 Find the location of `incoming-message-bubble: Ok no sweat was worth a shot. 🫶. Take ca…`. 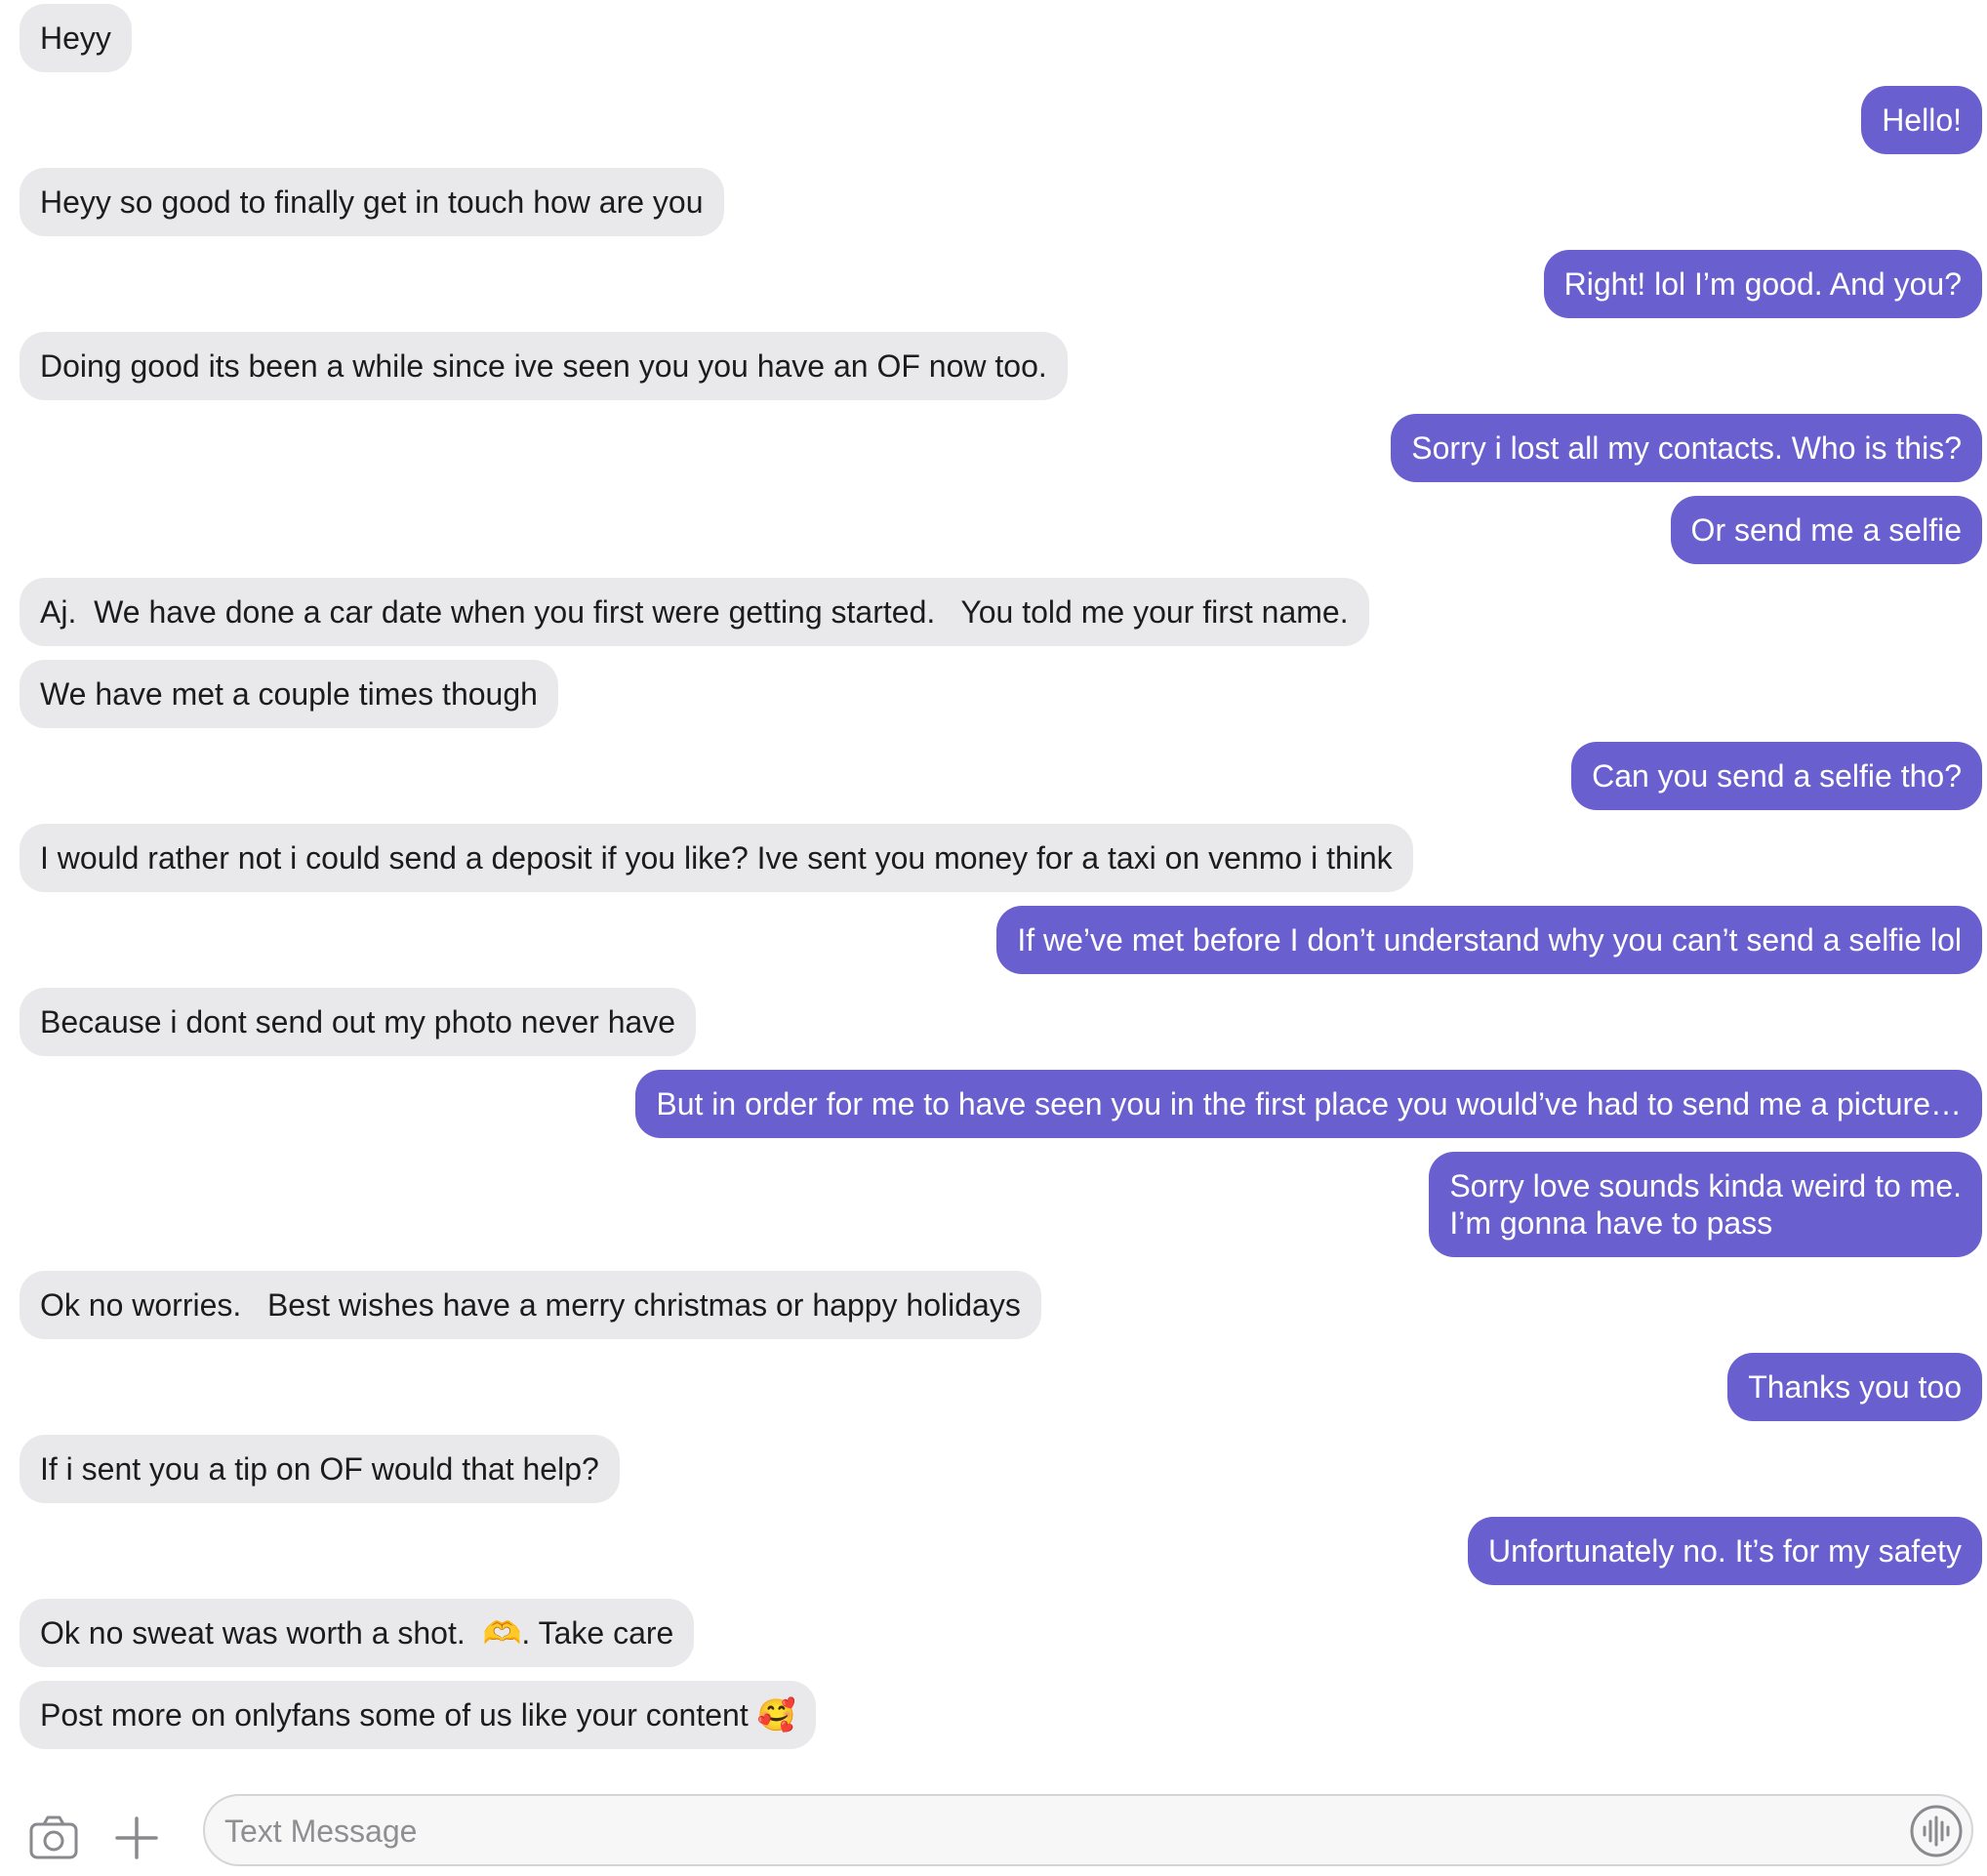

incoming-message-bubble: Ok no sweat was worth a shot. 🫶. Take ca… is located at coordinates (357, 1633).